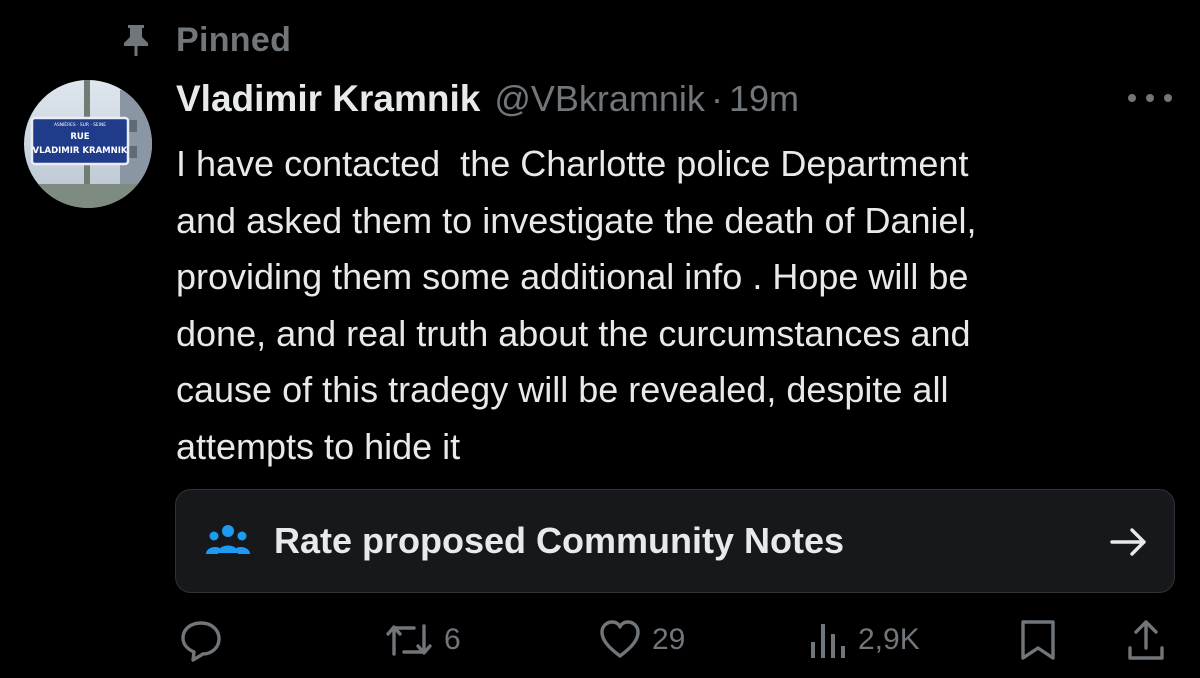 The height and width of the screenshot is (678, 1200). I want to click on avatar-sign-line1: RUE, so click(79, 137).